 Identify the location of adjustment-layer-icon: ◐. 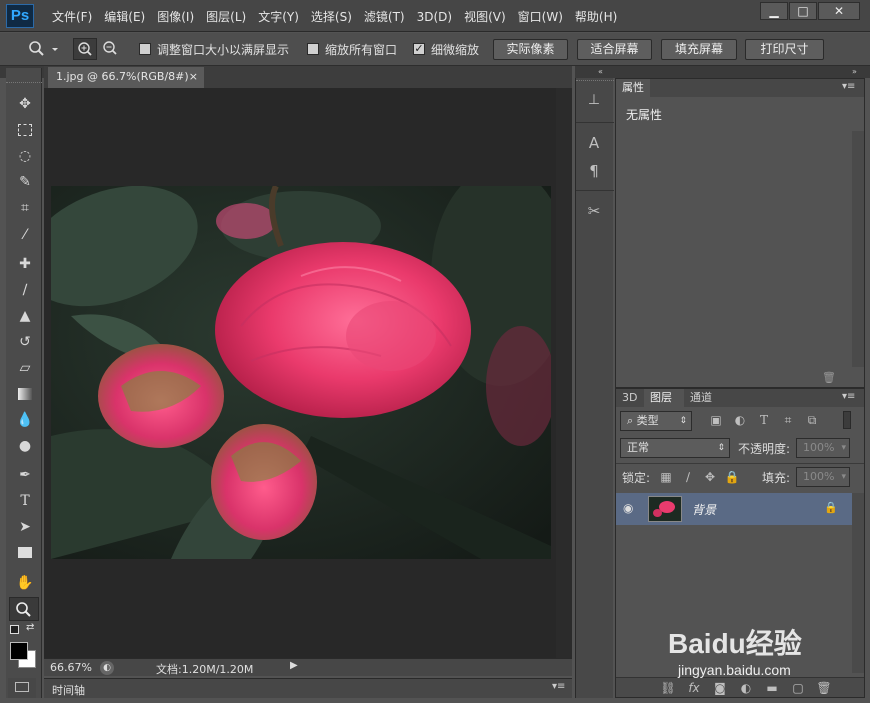
(746, 688).